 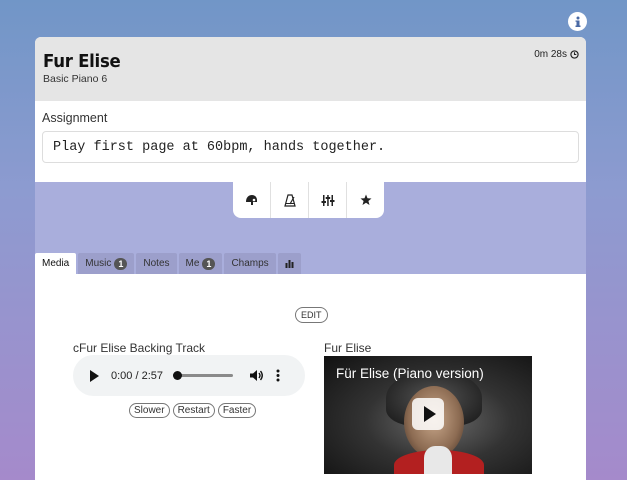 What do you see at coordinates (139, 348) in the screenshot?
I see `audio-title: cFur Elise Backing Track` at bounding box center [139, 348].